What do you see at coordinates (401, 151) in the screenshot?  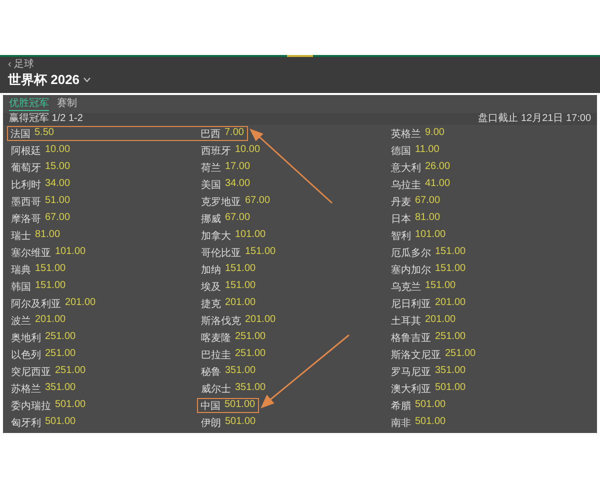 I see `team-name: 德国` at bounding box center [401, 151].